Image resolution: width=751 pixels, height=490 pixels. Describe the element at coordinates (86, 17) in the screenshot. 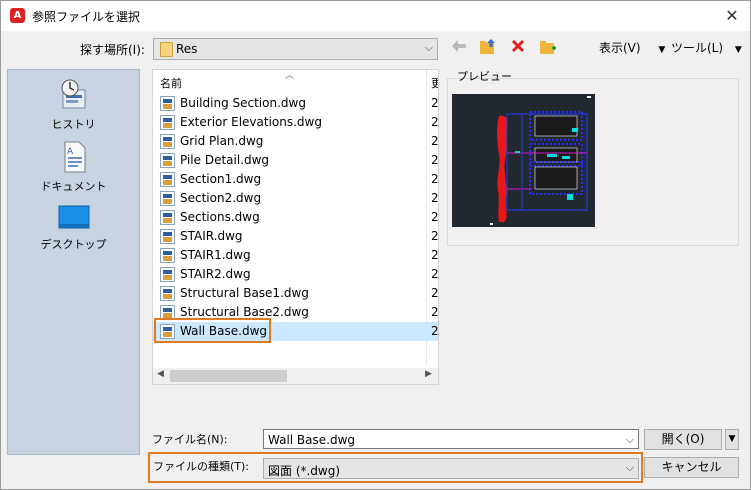

I see `dialog-title: 参照ファイルを選択` at that location.